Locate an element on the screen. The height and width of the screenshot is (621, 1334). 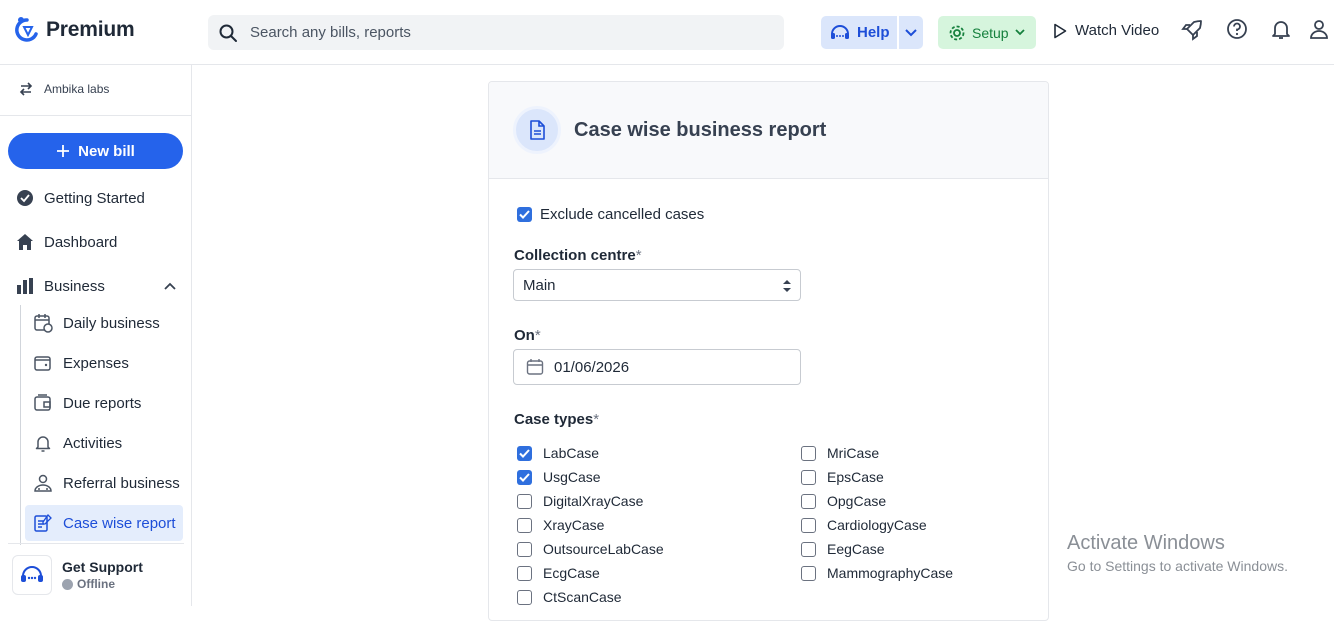
case-type-checkbox: CardiologyCase is located at coordinates (864, 525).